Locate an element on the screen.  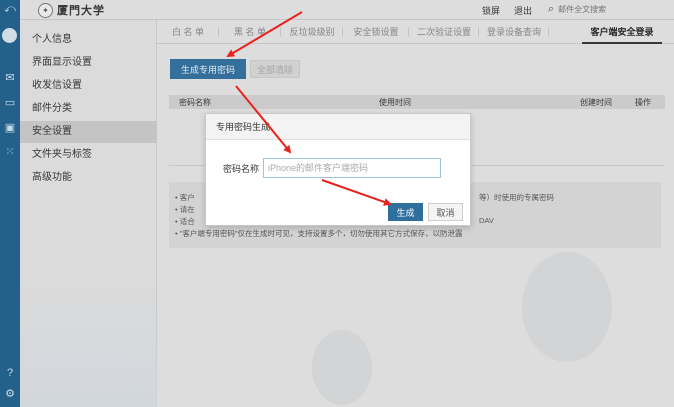
password-name-input is located at coordinates (352, 168).